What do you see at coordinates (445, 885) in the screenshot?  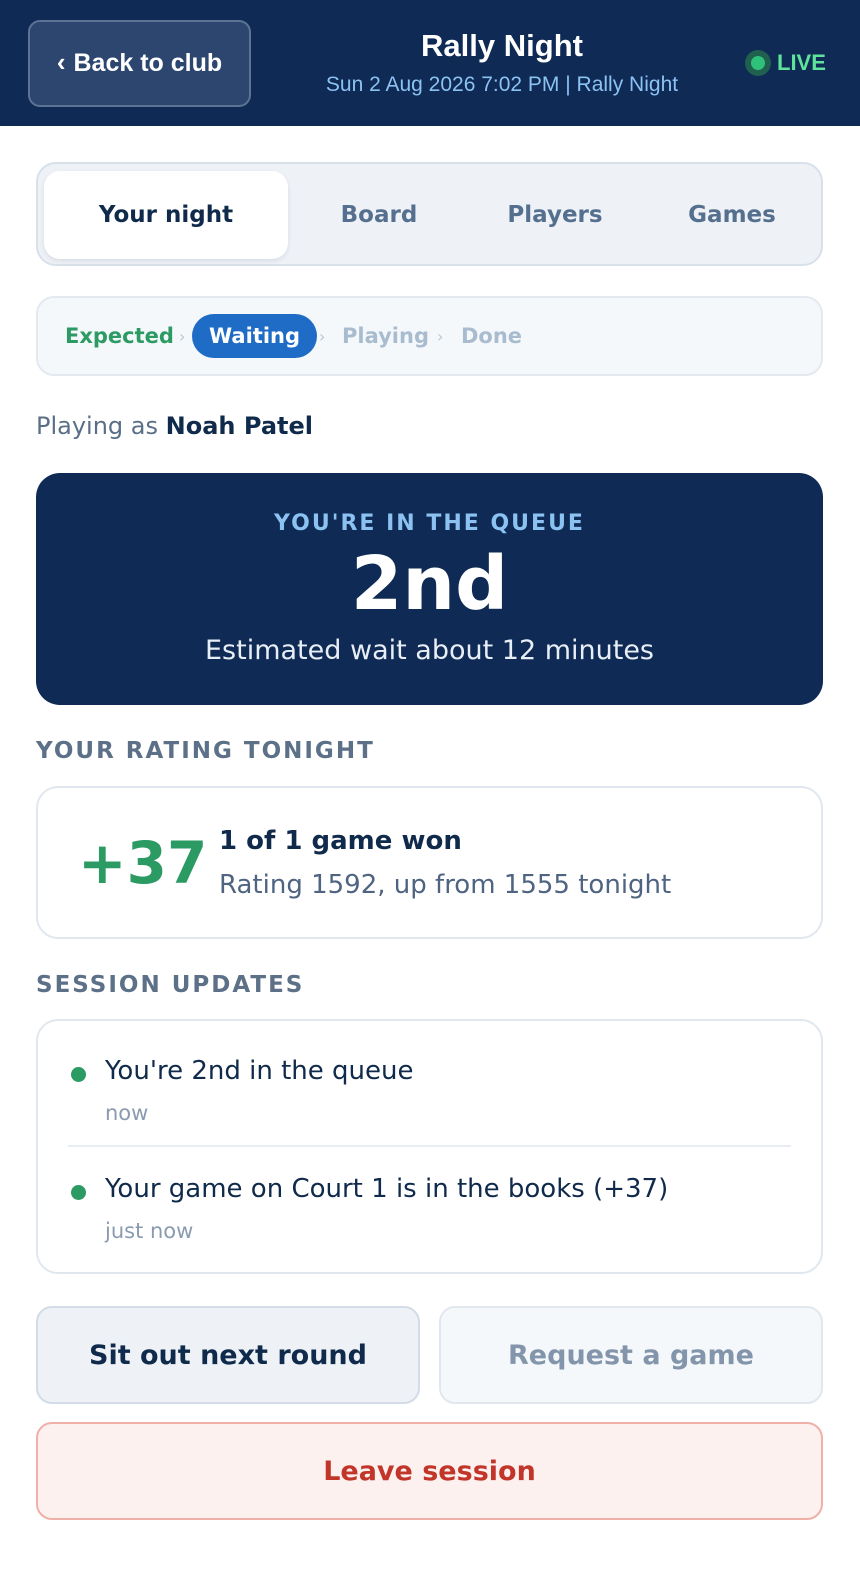 I see `rating-detail: Rating 1592, up from 1555 tonight` at bounding box center [445, 885].